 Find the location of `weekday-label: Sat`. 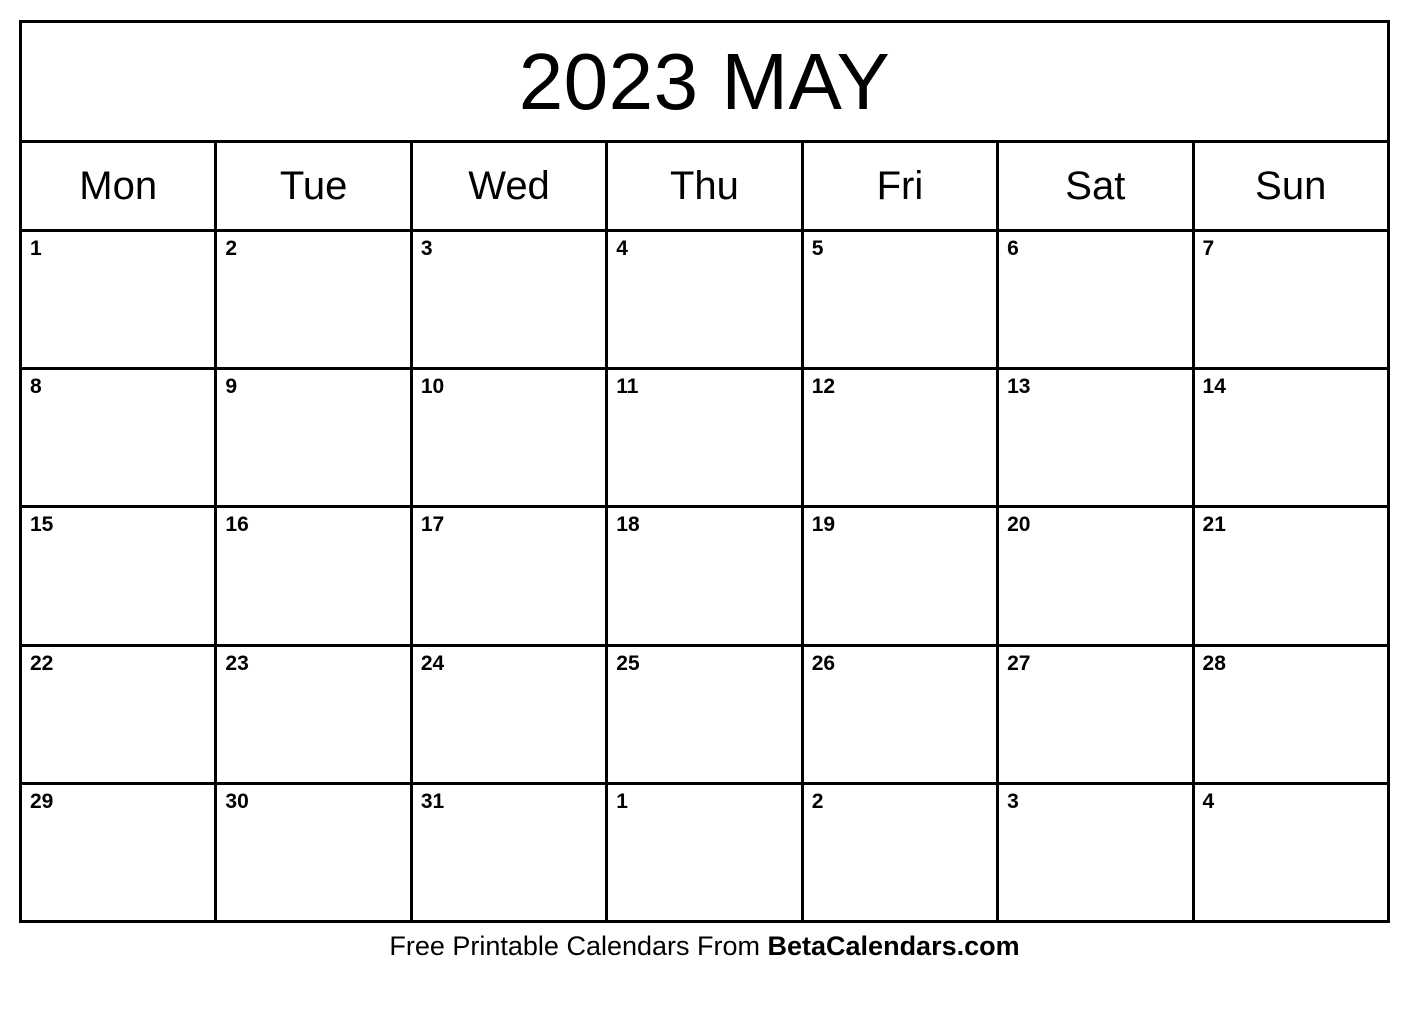

weekday-label: Sat is located at coordinates (1095, 186).